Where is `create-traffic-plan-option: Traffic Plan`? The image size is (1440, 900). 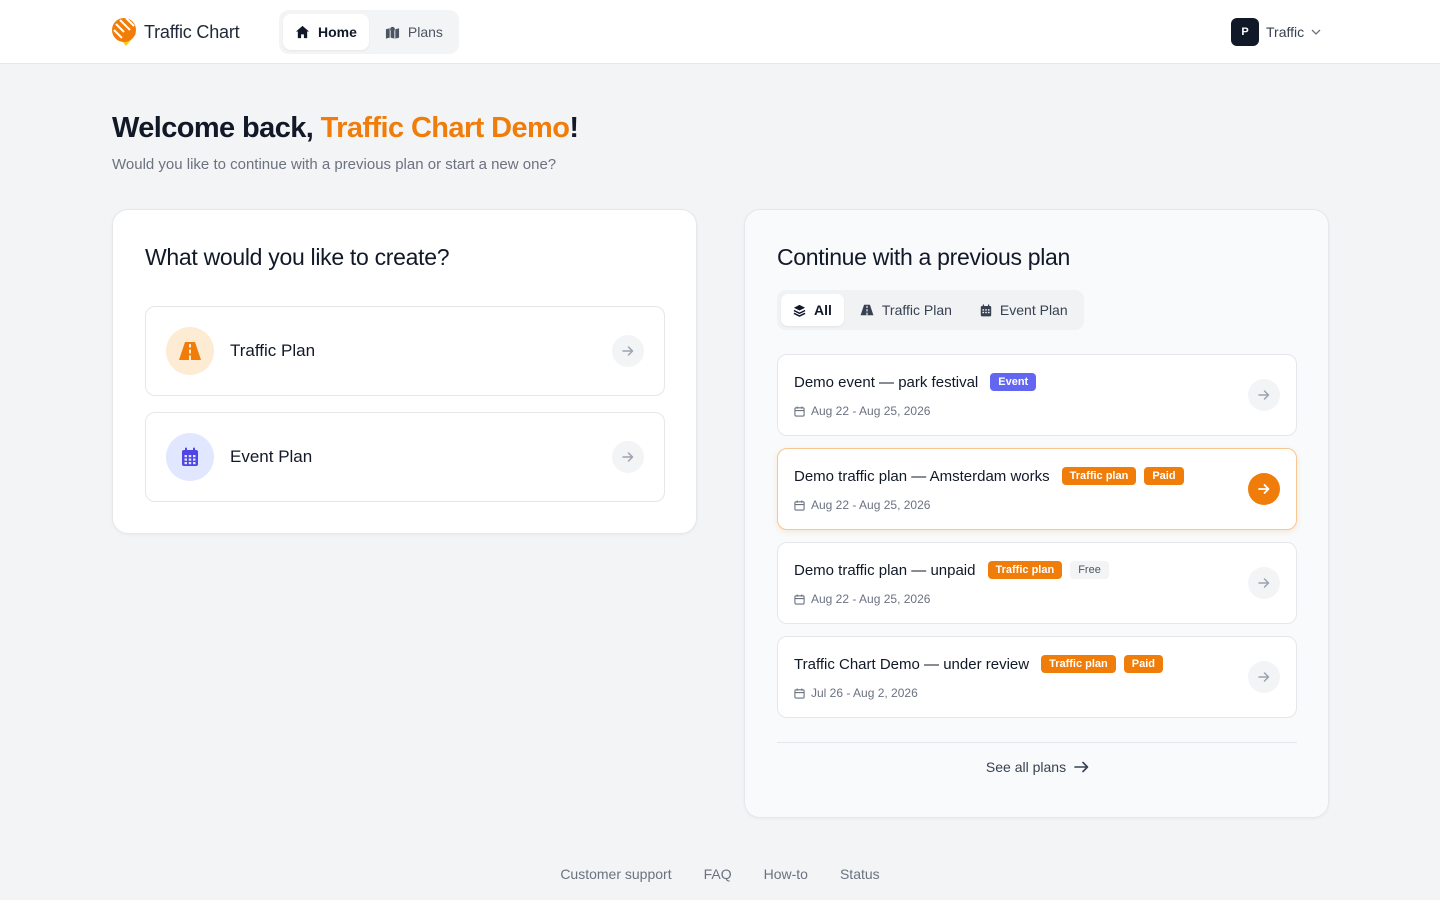 create-traffic-plan-option: Traffic Plan is located at coordinates (405, 351).